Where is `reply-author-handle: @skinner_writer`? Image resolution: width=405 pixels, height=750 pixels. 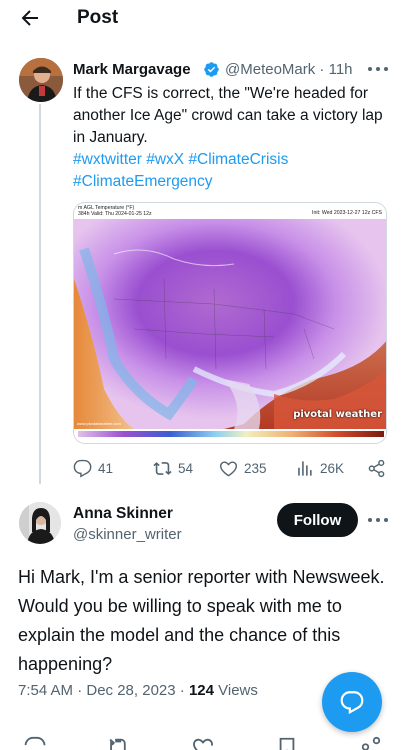
reply-author-handle: @skinner_writer is located at coordinates (127, 534).